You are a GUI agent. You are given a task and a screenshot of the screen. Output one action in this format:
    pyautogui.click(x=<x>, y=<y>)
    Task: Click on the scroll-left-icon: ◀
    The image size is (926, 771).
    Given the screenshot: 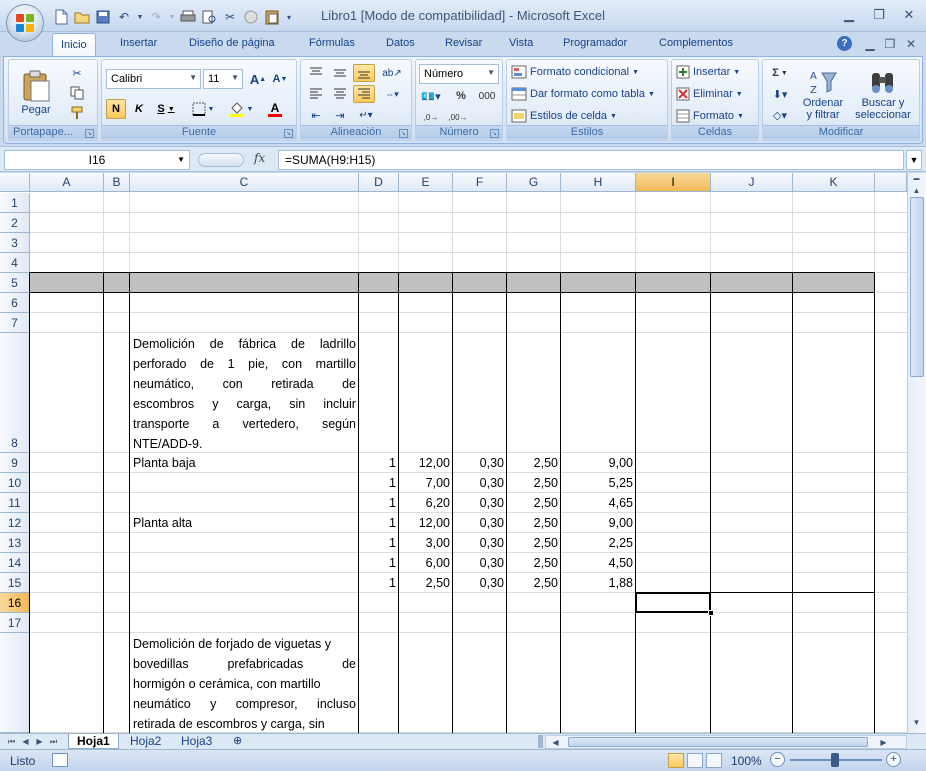 What is the action you would take?
    pyautogui.click(x=555, y=742)
    